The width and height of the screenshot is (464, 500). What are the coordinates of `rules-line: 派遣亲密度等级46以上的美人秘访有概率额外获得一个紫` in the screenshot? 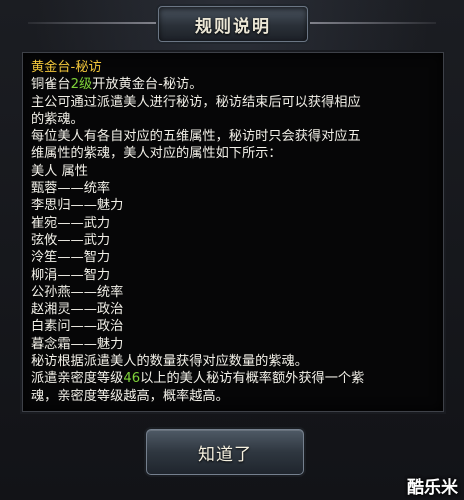 It's located at (233, 378).